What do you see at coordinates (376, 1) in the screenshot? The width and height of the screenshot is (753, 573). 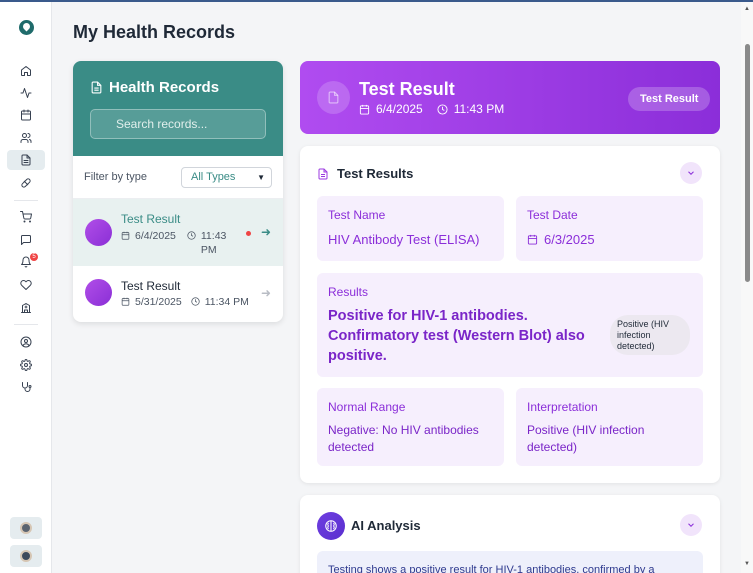 I see `window-top-border` at bounding box center [376, 1].